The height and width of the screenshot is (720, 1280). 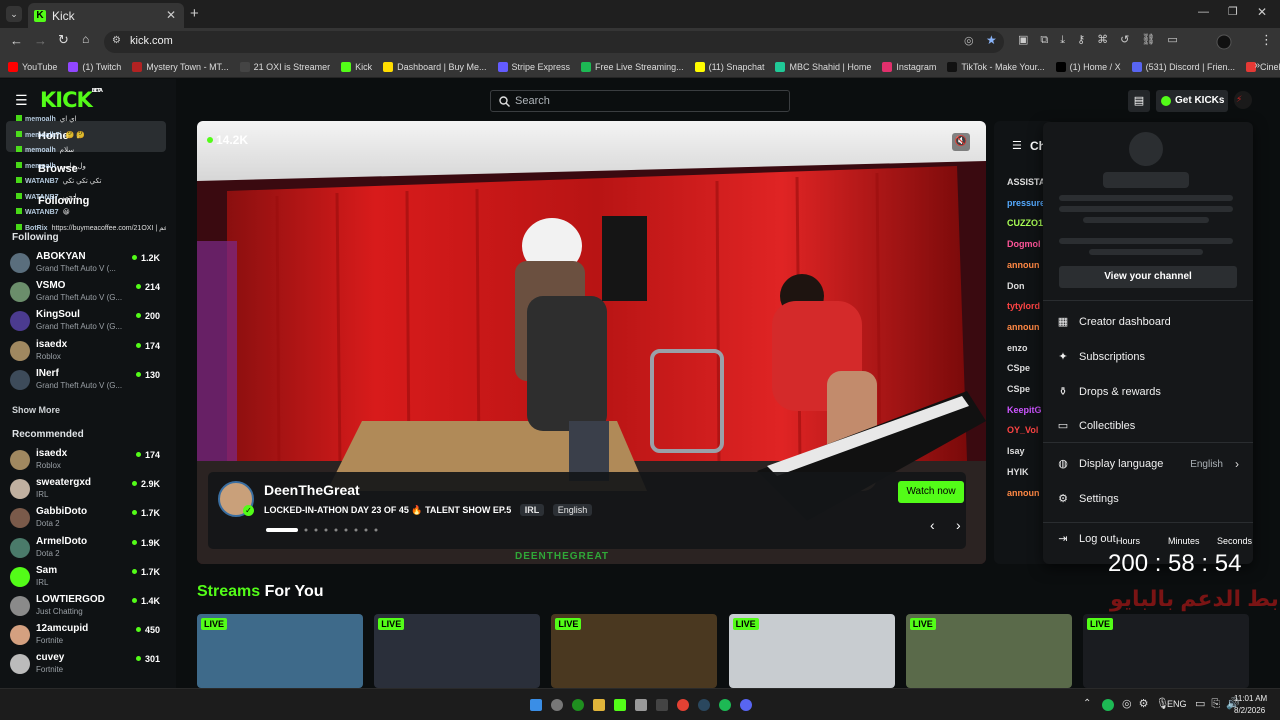 What do you see at coordinates (36, 410) in the screenshot?
I see `show-more-link: Show More` at bounding box center [36, 410].